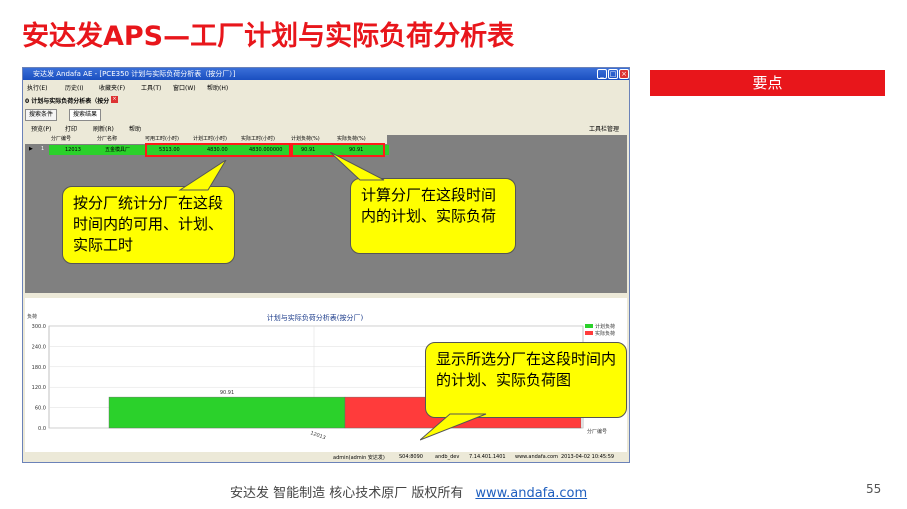 The width and height of the screenshot is (907, 509). I want to click on tab-strip: 搜索条件 搜索结果, so click(326, 114).